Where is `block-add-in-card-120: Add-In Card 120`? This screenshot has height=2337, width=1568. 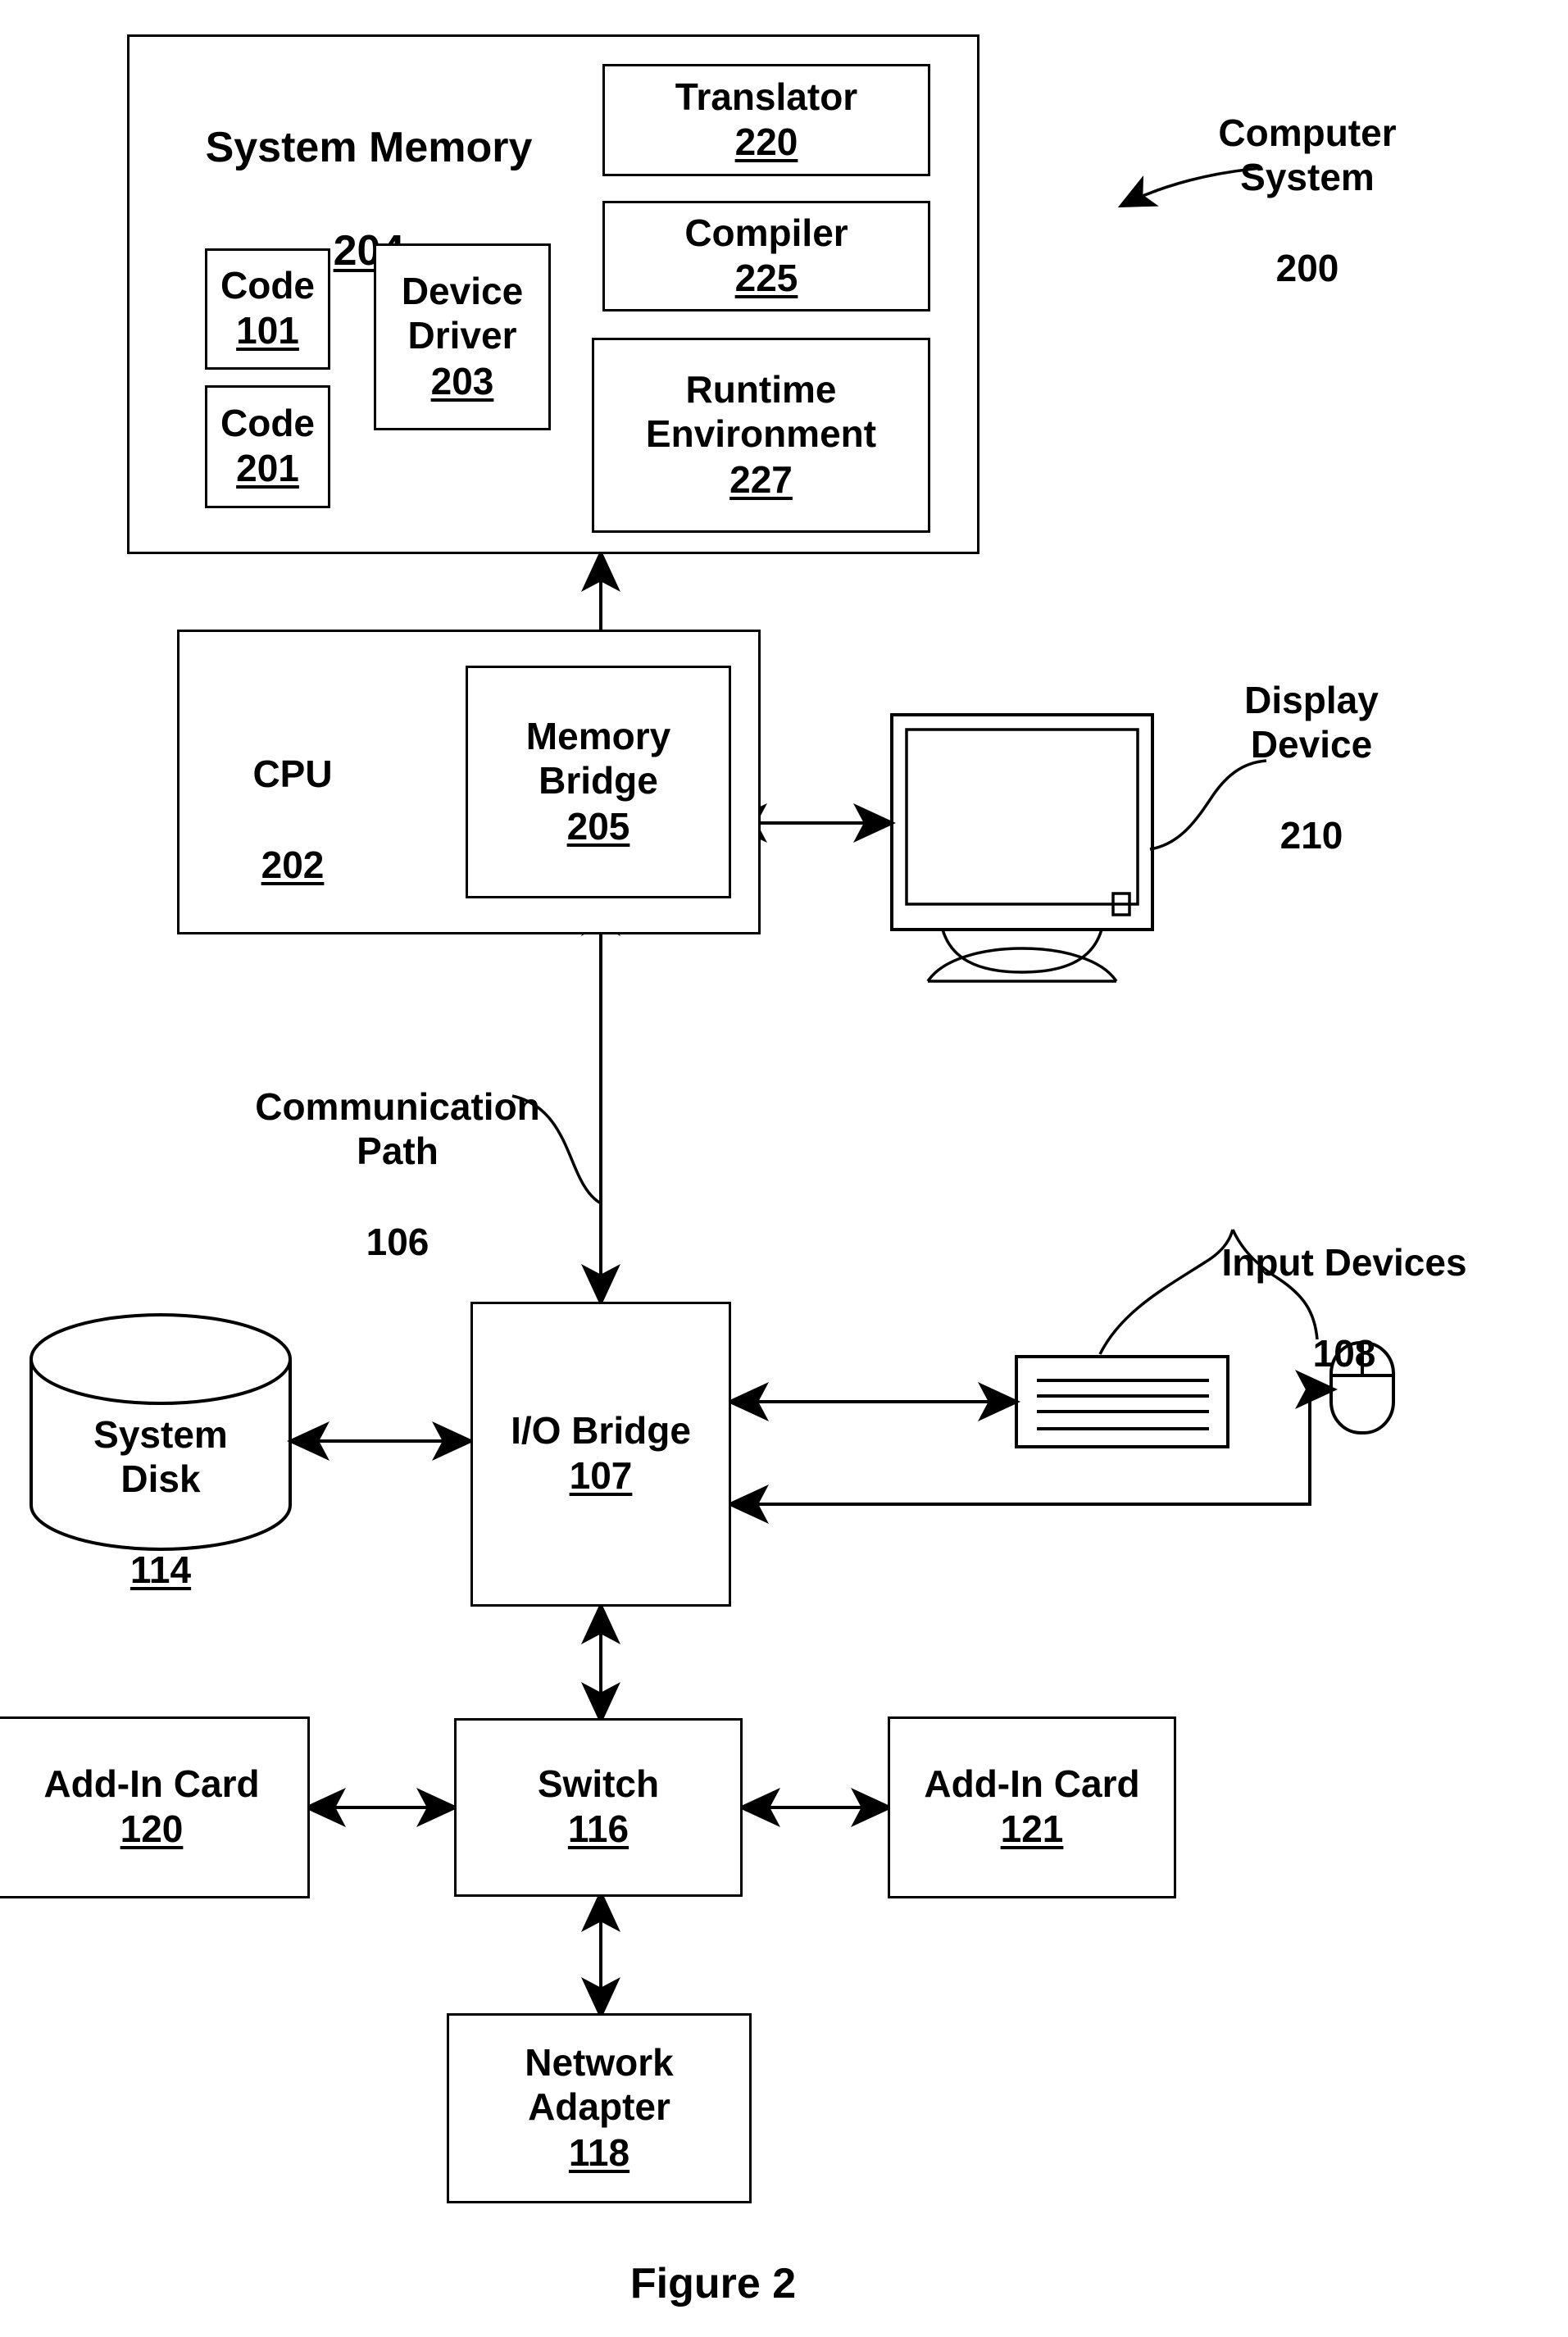
block-add-in-card-120: Add-In Card 120 is located at coordinates (155, 1807).